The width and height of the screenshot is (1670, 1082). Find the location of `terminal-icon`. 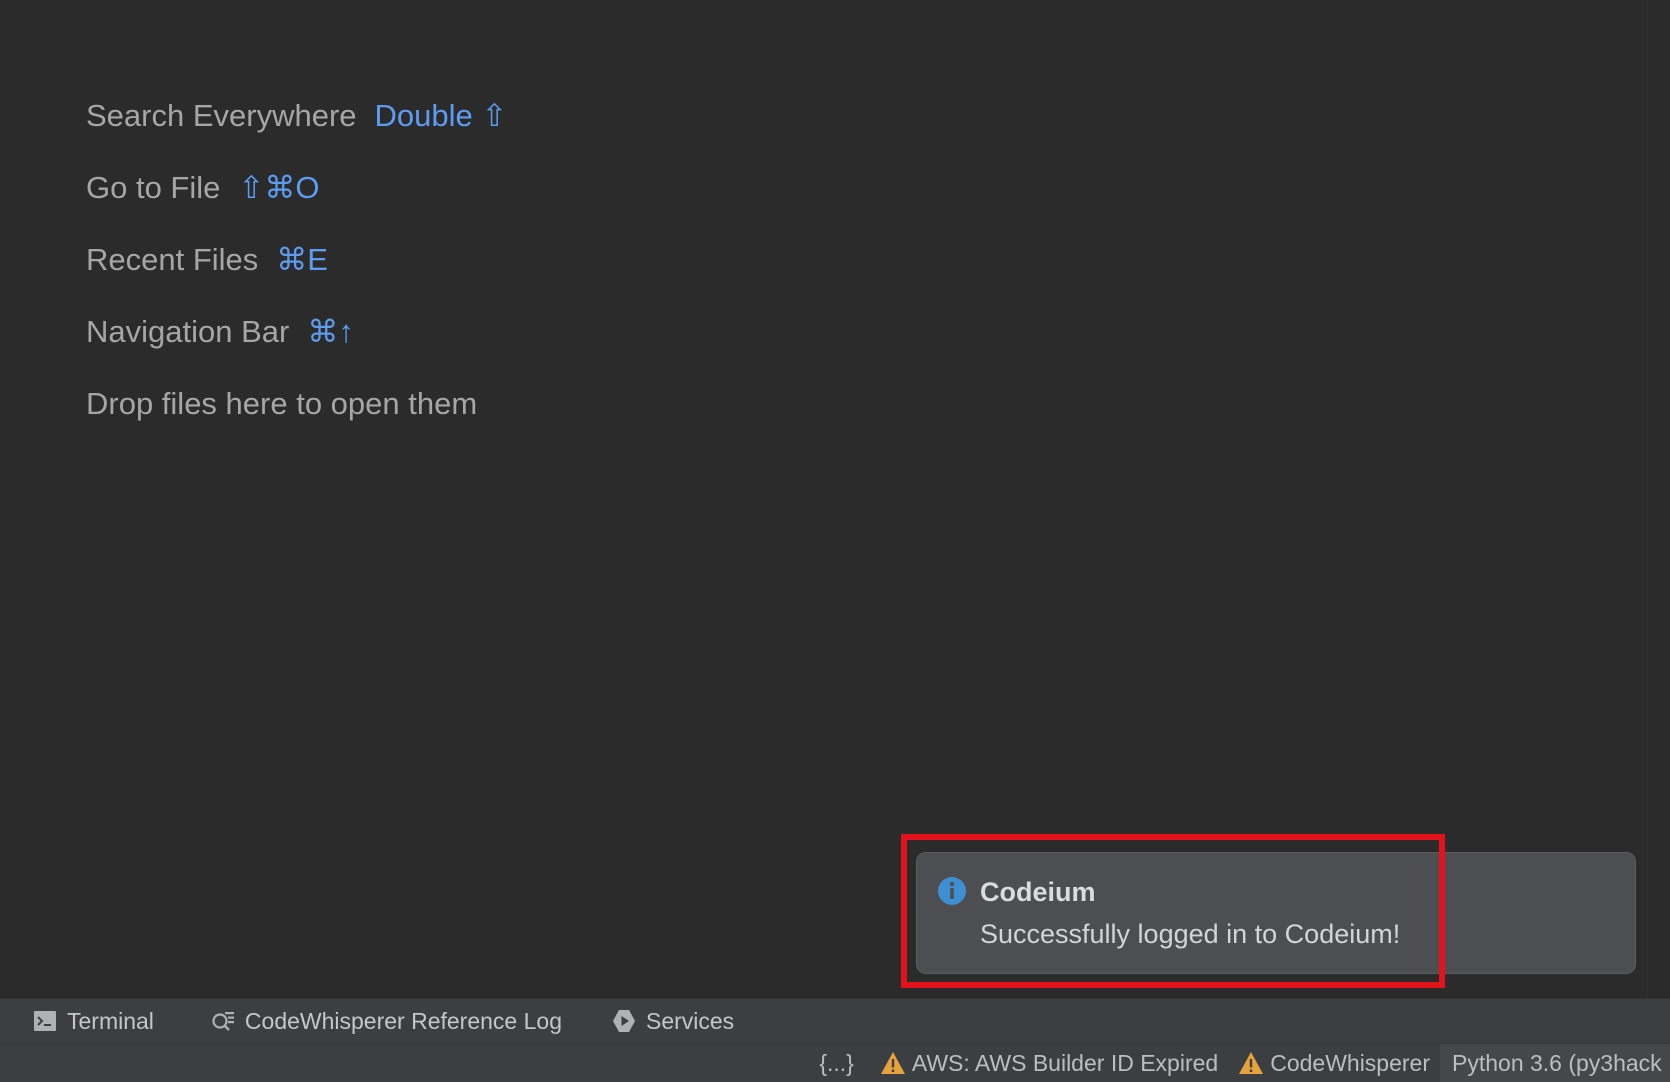

terminal-icon is located at coordinates (45, 1021).